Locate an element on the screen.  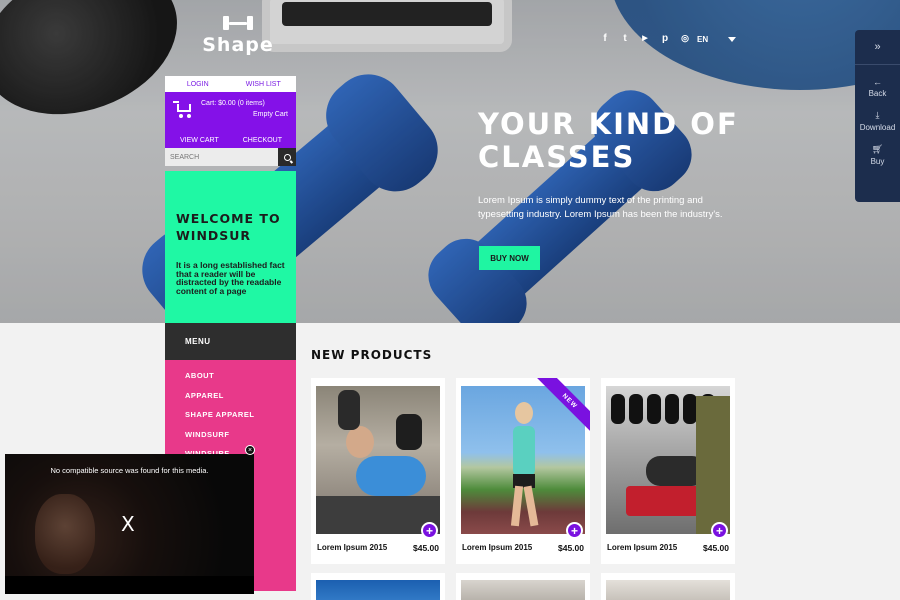
search-input is located at coordinates (221, 157).